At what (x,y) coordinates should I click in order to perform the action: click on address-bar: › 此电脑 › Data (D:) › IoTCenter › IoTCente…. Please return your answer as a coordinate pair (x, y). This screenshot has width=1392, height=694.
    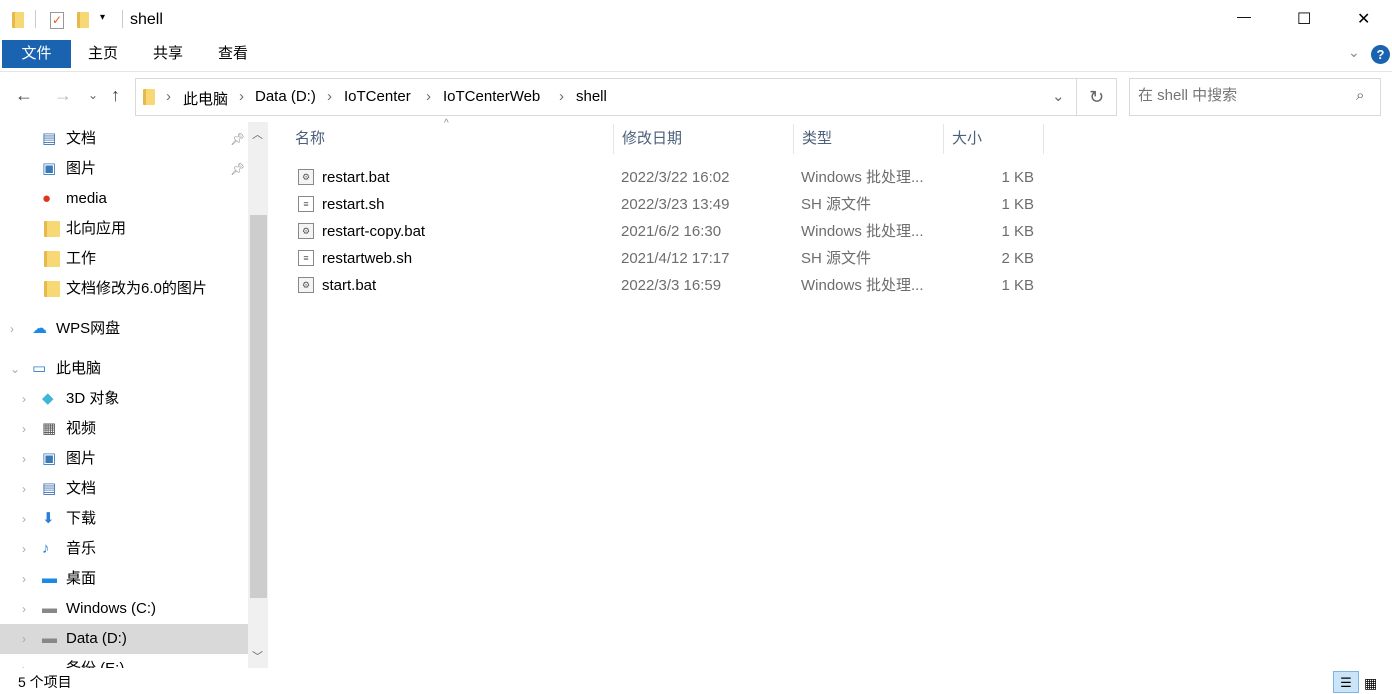
    Looking at the image, I should click on (606, 97).